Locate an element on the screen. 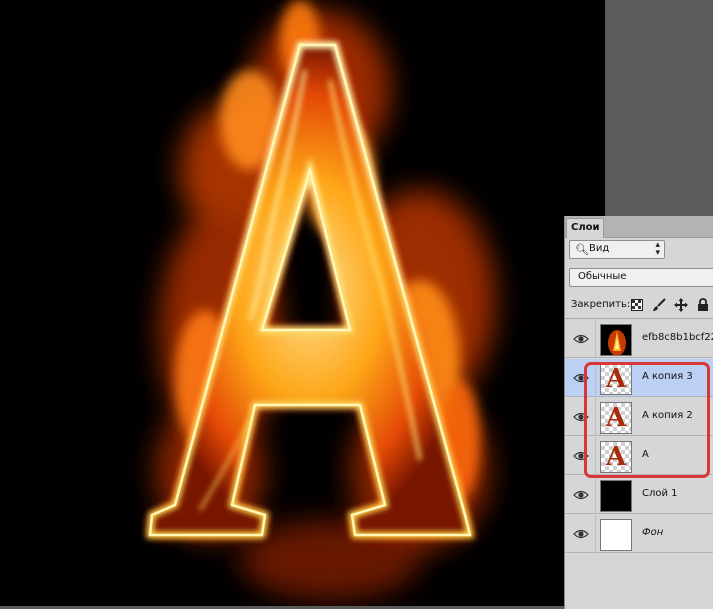  layer-thumbnail-fire-image is located at coordinates (616, 340).